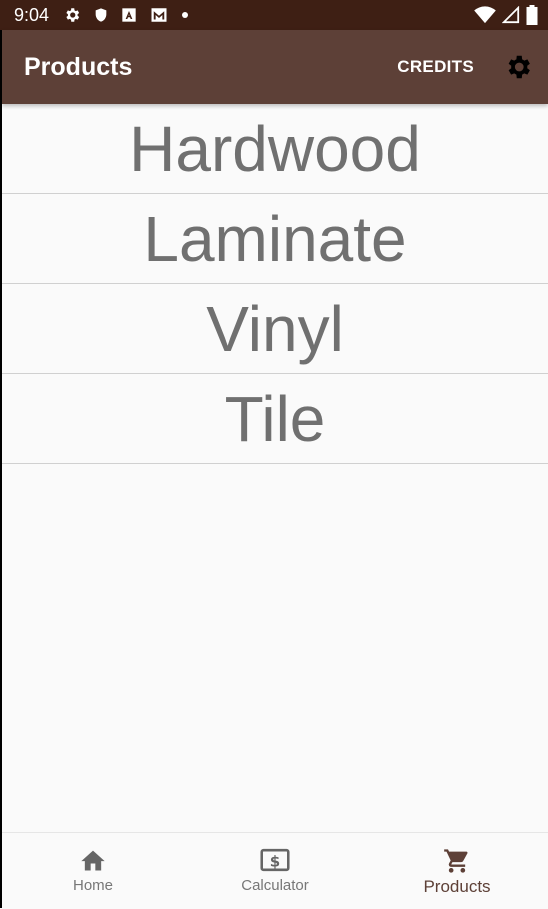 The image size is (548, 909). Describe the element at coordinates (185, 15) in the screenshot. I see `dot-icon` at that location.